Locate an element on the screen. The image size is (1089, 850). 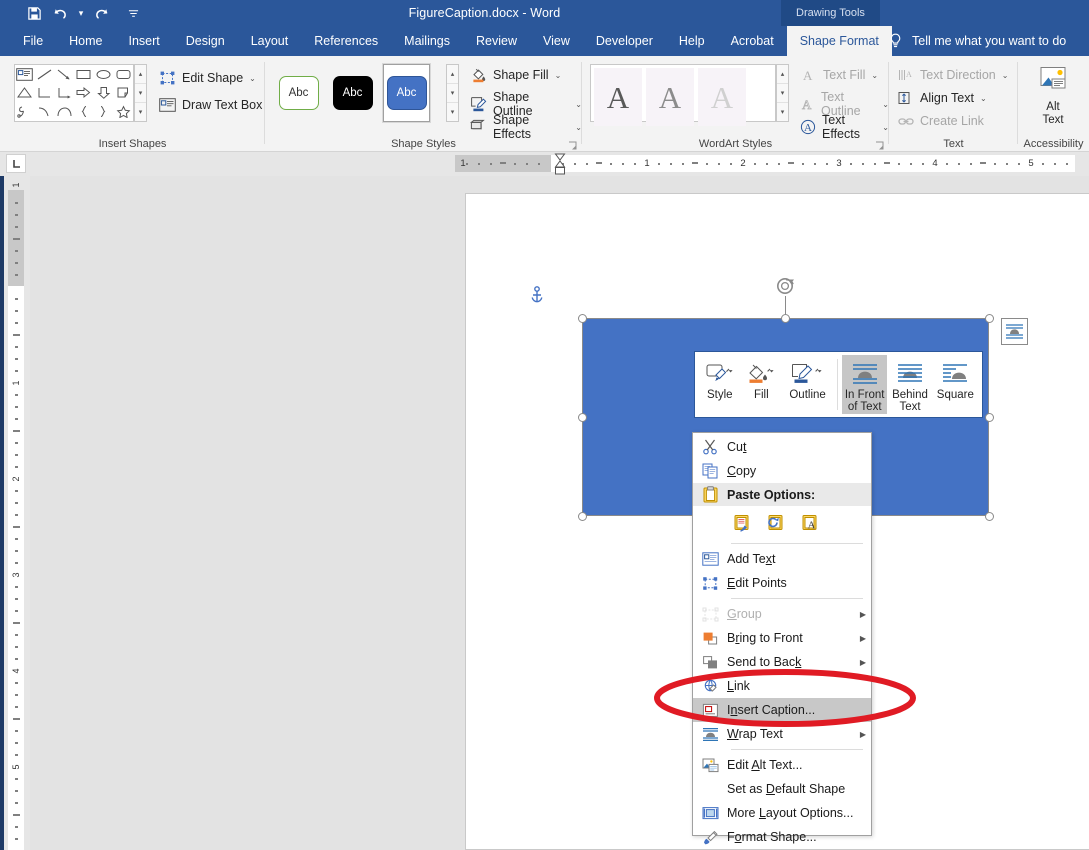
ribbon-tab-shape-format: Shape Format is located at coordinates (839, 41).